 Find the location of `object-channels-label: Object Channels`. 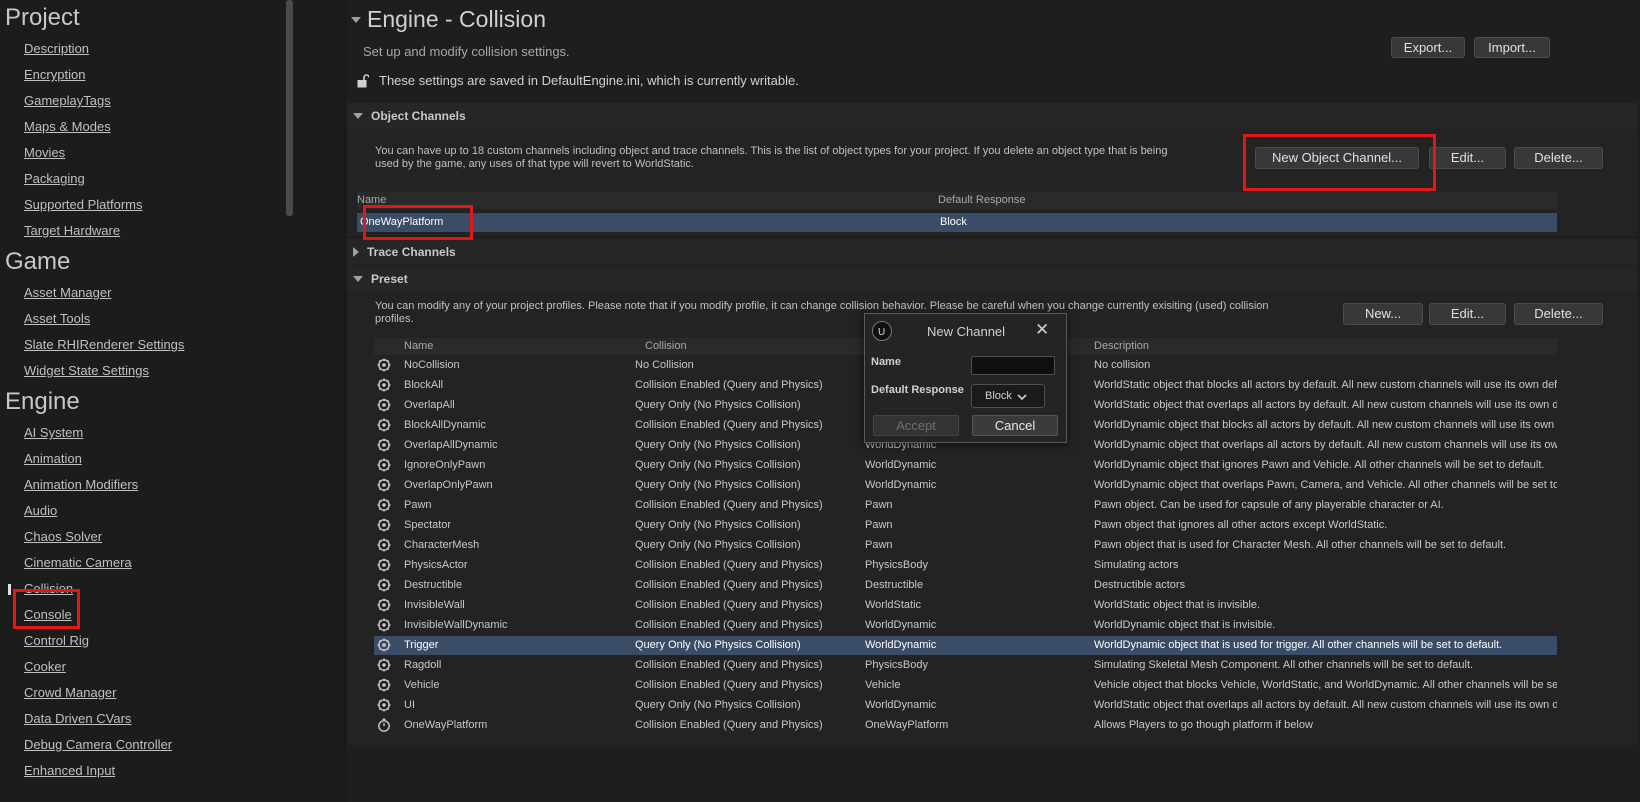

object-channels-label: Object Channels is located at coordinates (418, 116).